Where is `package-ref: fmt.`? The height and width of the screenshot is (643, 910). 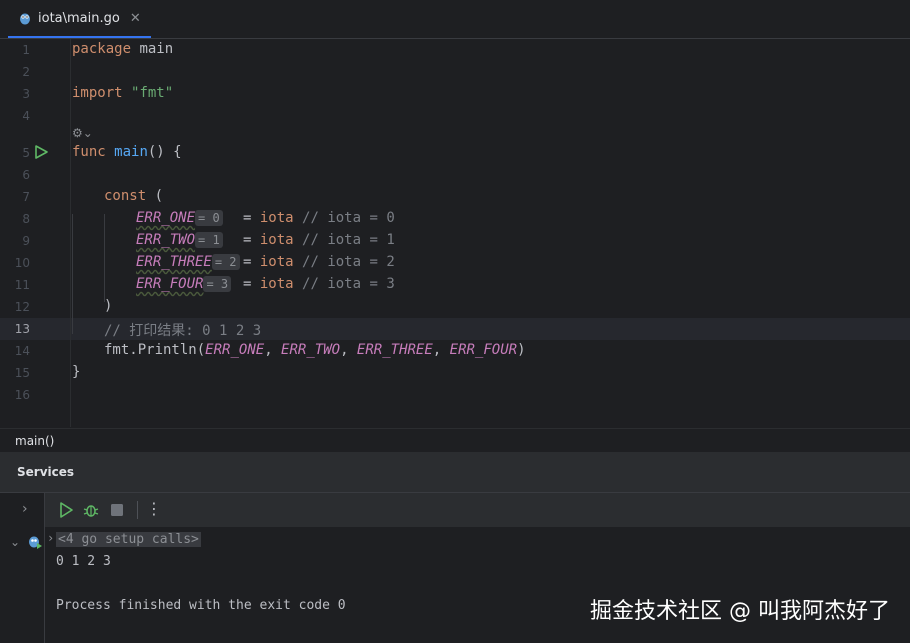
package-ref: fmt. is located at coordinates (121, 350).